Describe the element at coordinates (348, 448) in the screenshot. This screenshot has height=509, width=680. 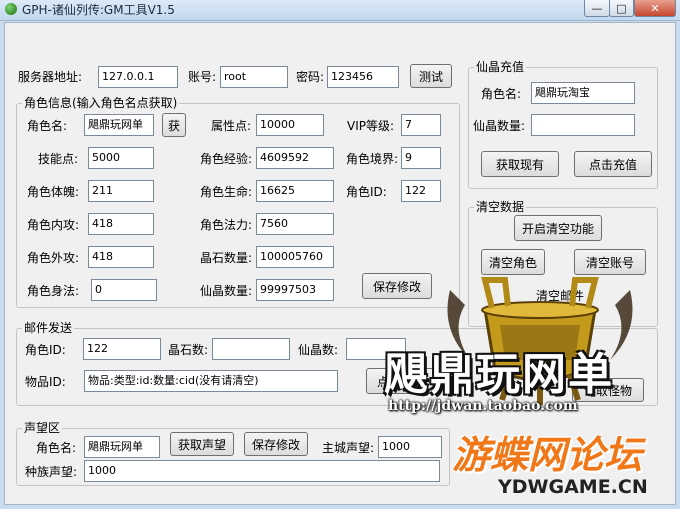
I see `city-reputation-label: 主城声望:` at that location.